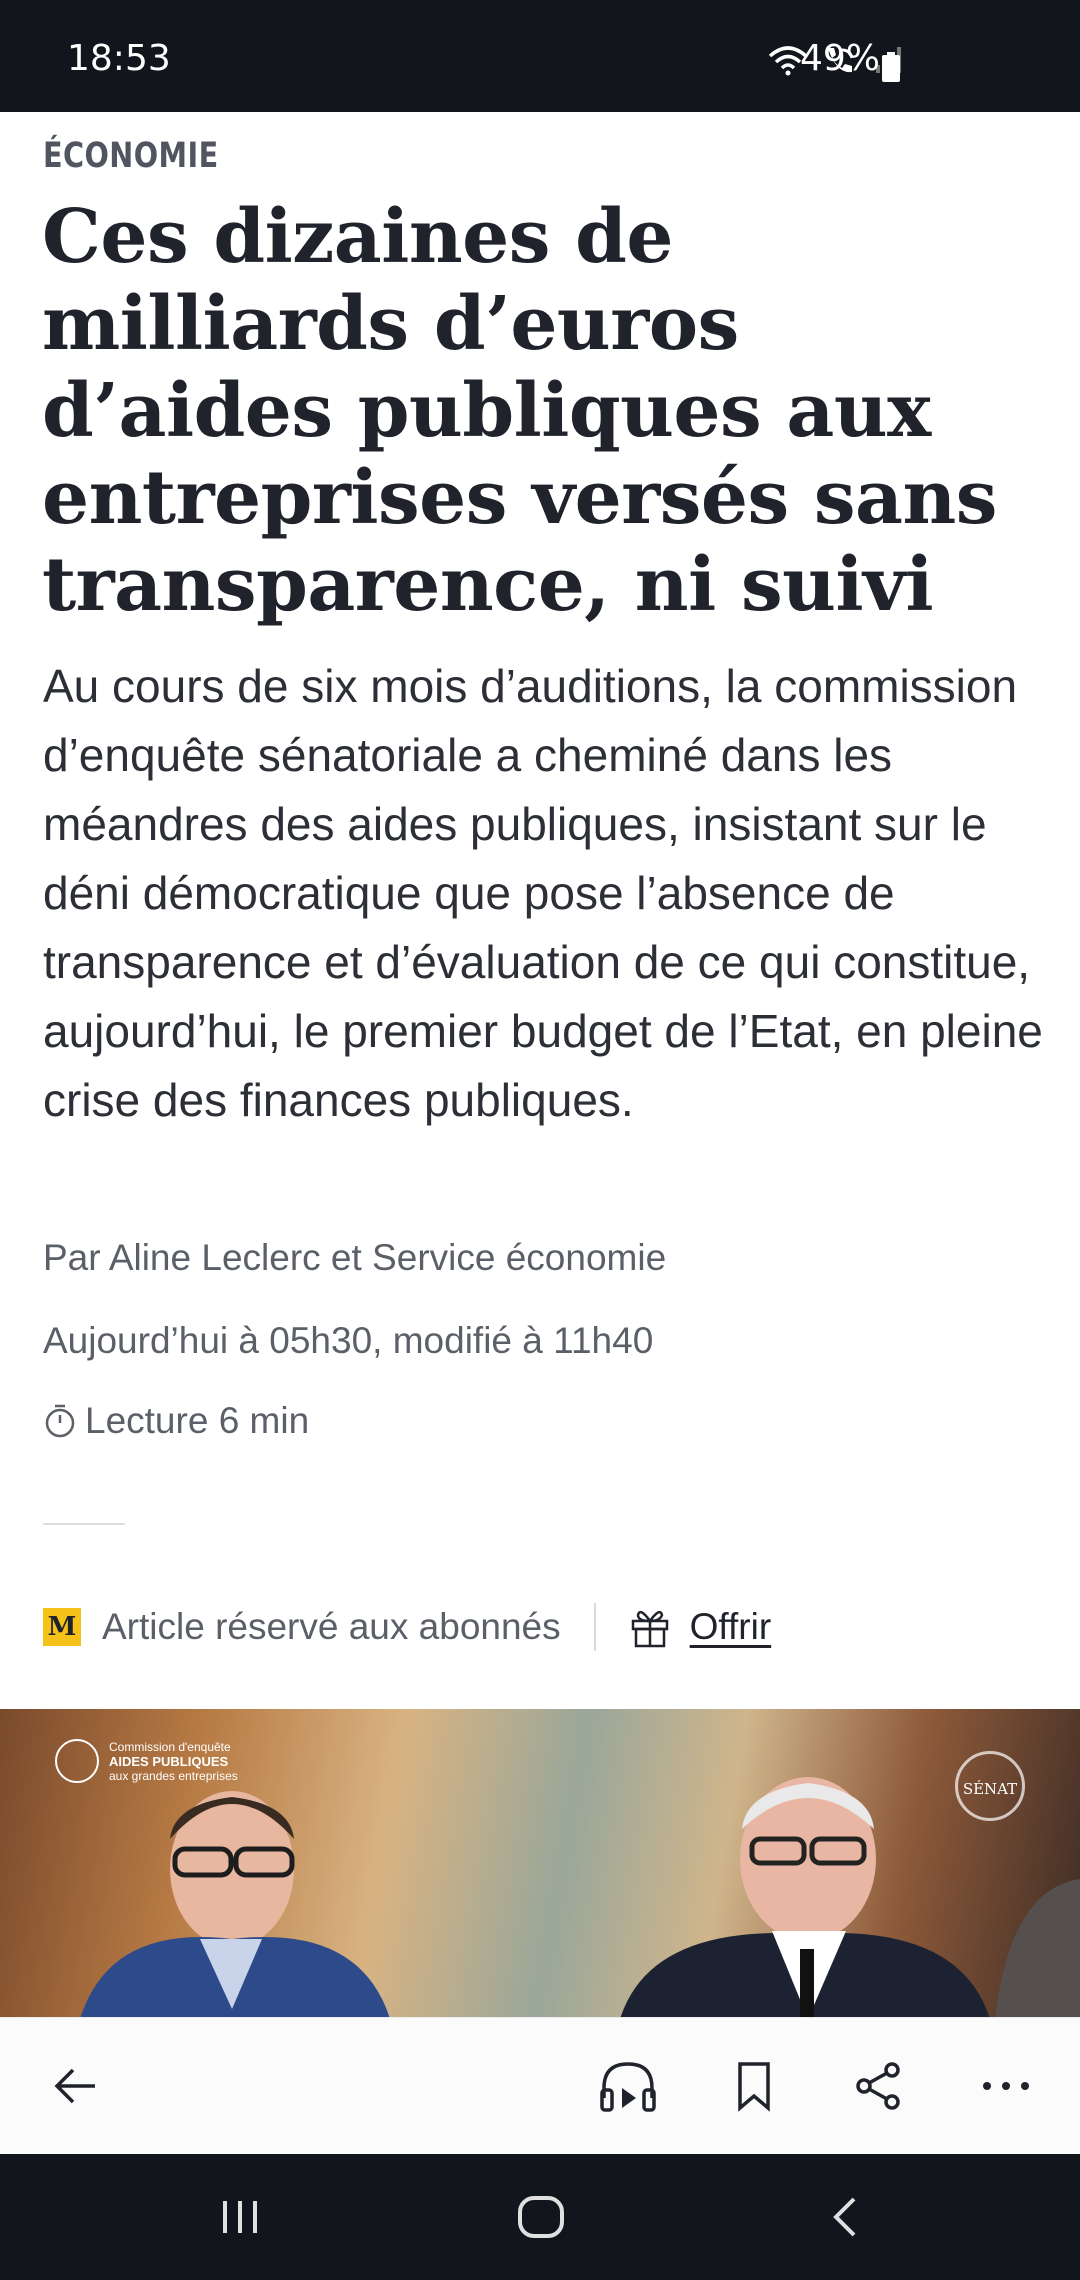 The image size is (1080, 2280). What do you see at coordinates (62, 1627) in the screenshot?
I see `le-monde-badge-icon: M` at bounding box center [62, 1627].